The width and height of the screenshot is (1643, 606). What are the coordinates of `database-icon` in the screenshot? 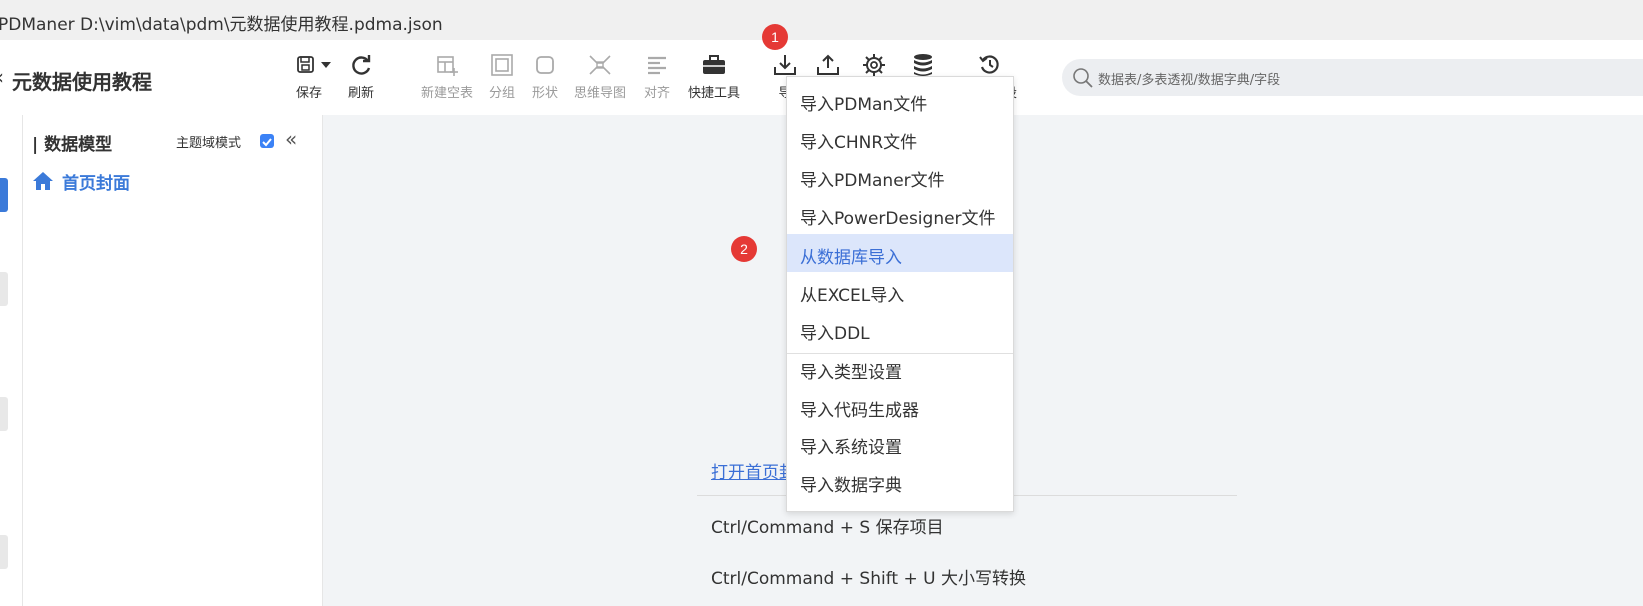 It's located at (923, 65).